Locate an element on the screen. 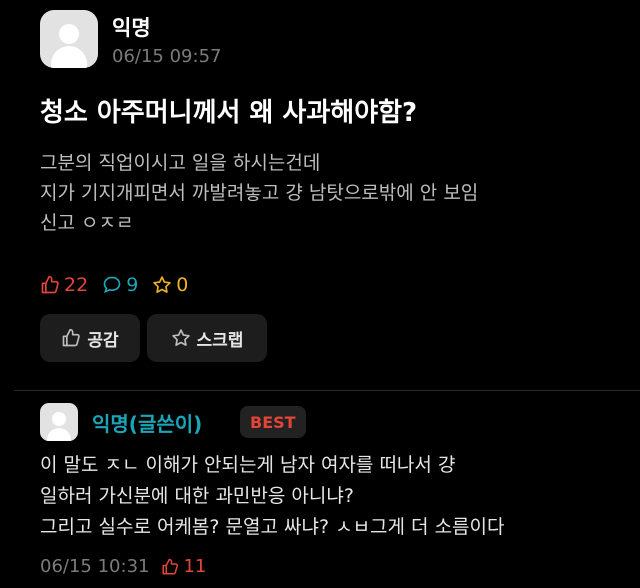 The image size is (640, 588). divider is located at coordinates (327, 390).